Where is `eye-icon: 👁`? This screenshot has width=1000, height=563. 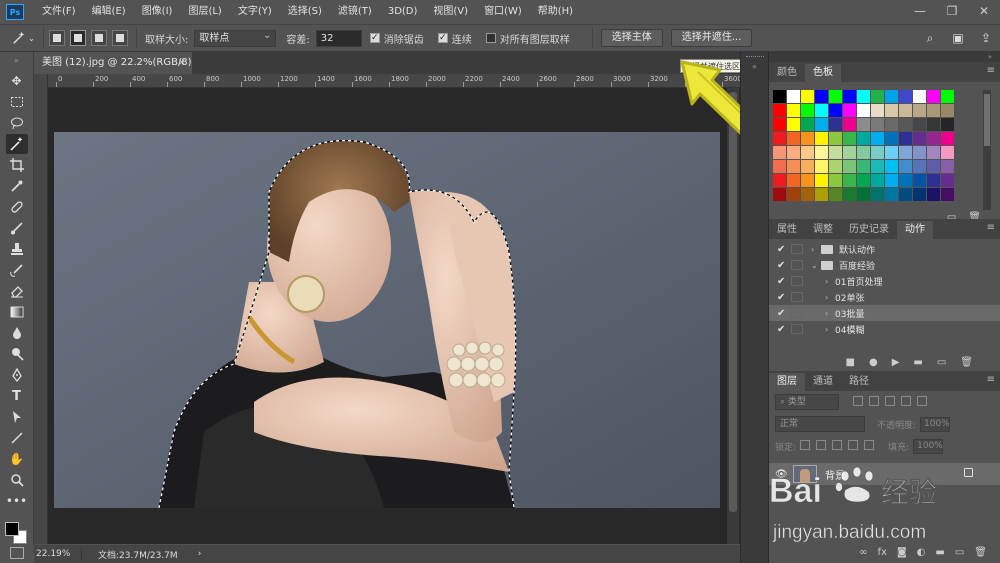
eye-icon: 👁 is located at coordinates (784, 474).